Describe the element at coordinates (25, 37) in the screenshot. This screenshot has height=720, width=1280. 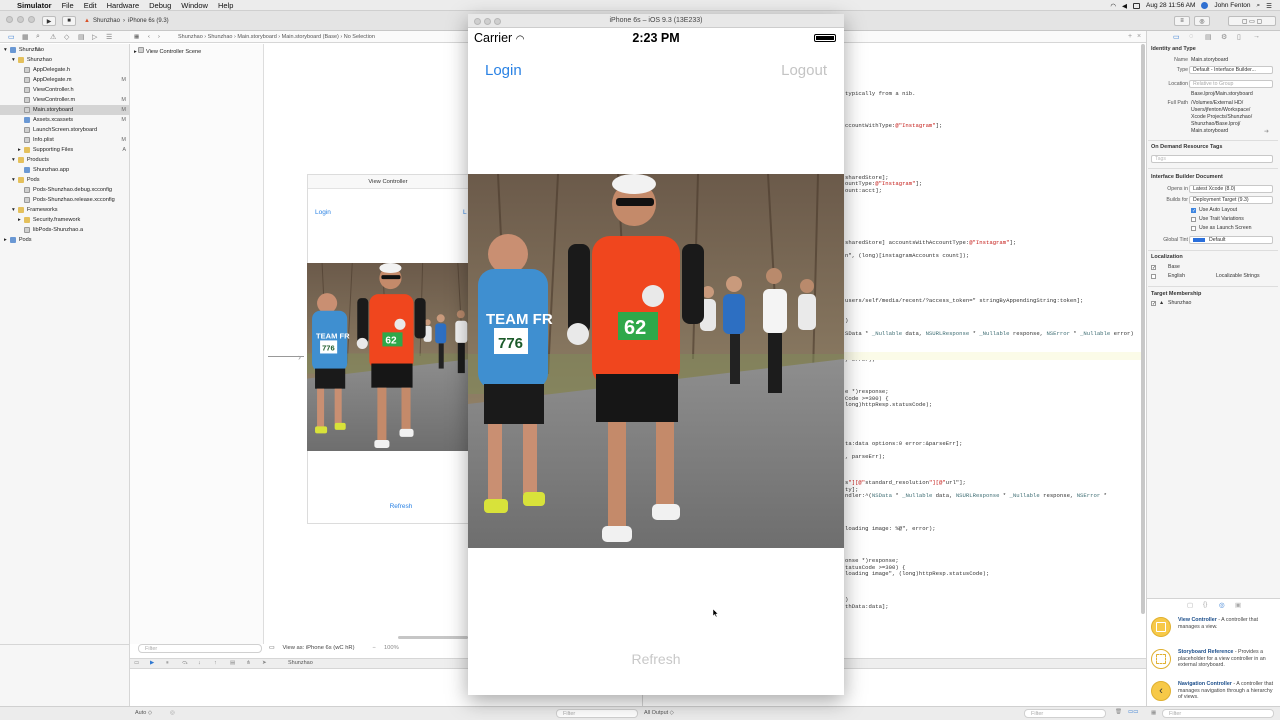
I see `symbol-navigator-icon: ▦` at that location.